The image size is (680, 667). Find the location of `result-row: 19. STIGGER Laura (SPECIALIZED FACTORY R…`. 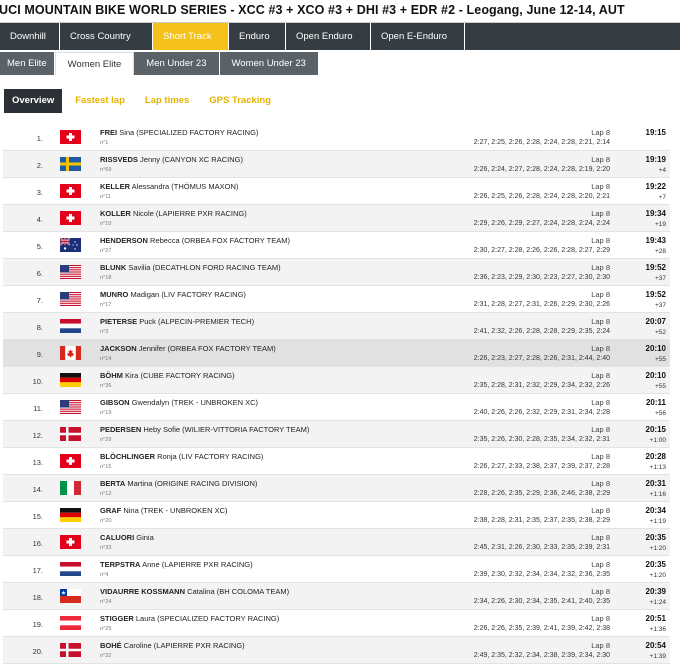

result-row: 19. STIGGER Laura (SPECIALIZED FACTORY R… is located at coordinates (336, 623).